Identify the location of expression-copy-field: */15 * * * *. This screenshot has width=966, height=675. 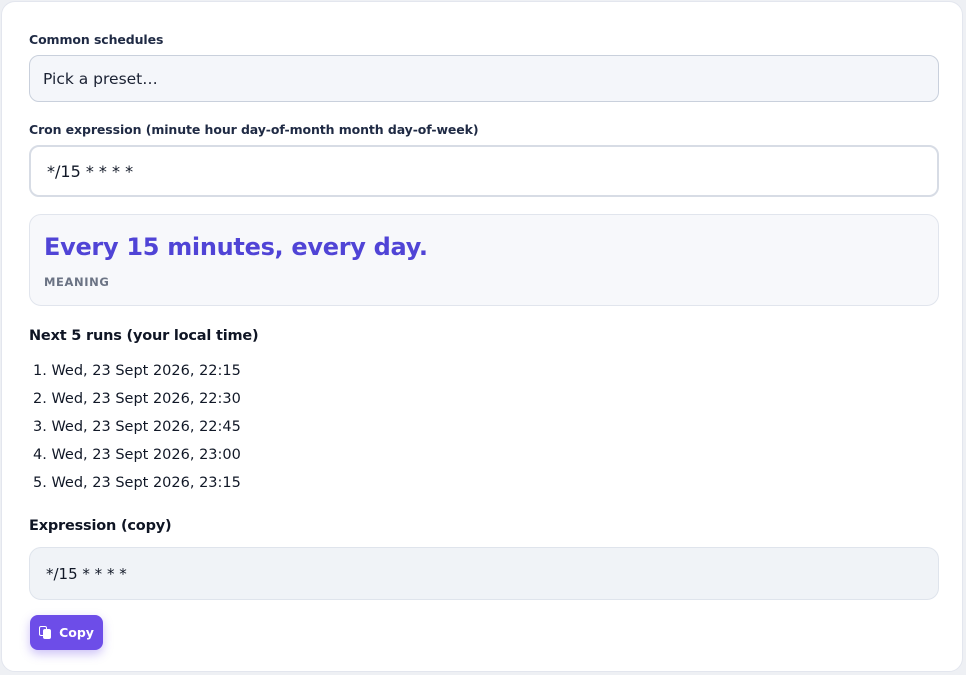
(484, 573).